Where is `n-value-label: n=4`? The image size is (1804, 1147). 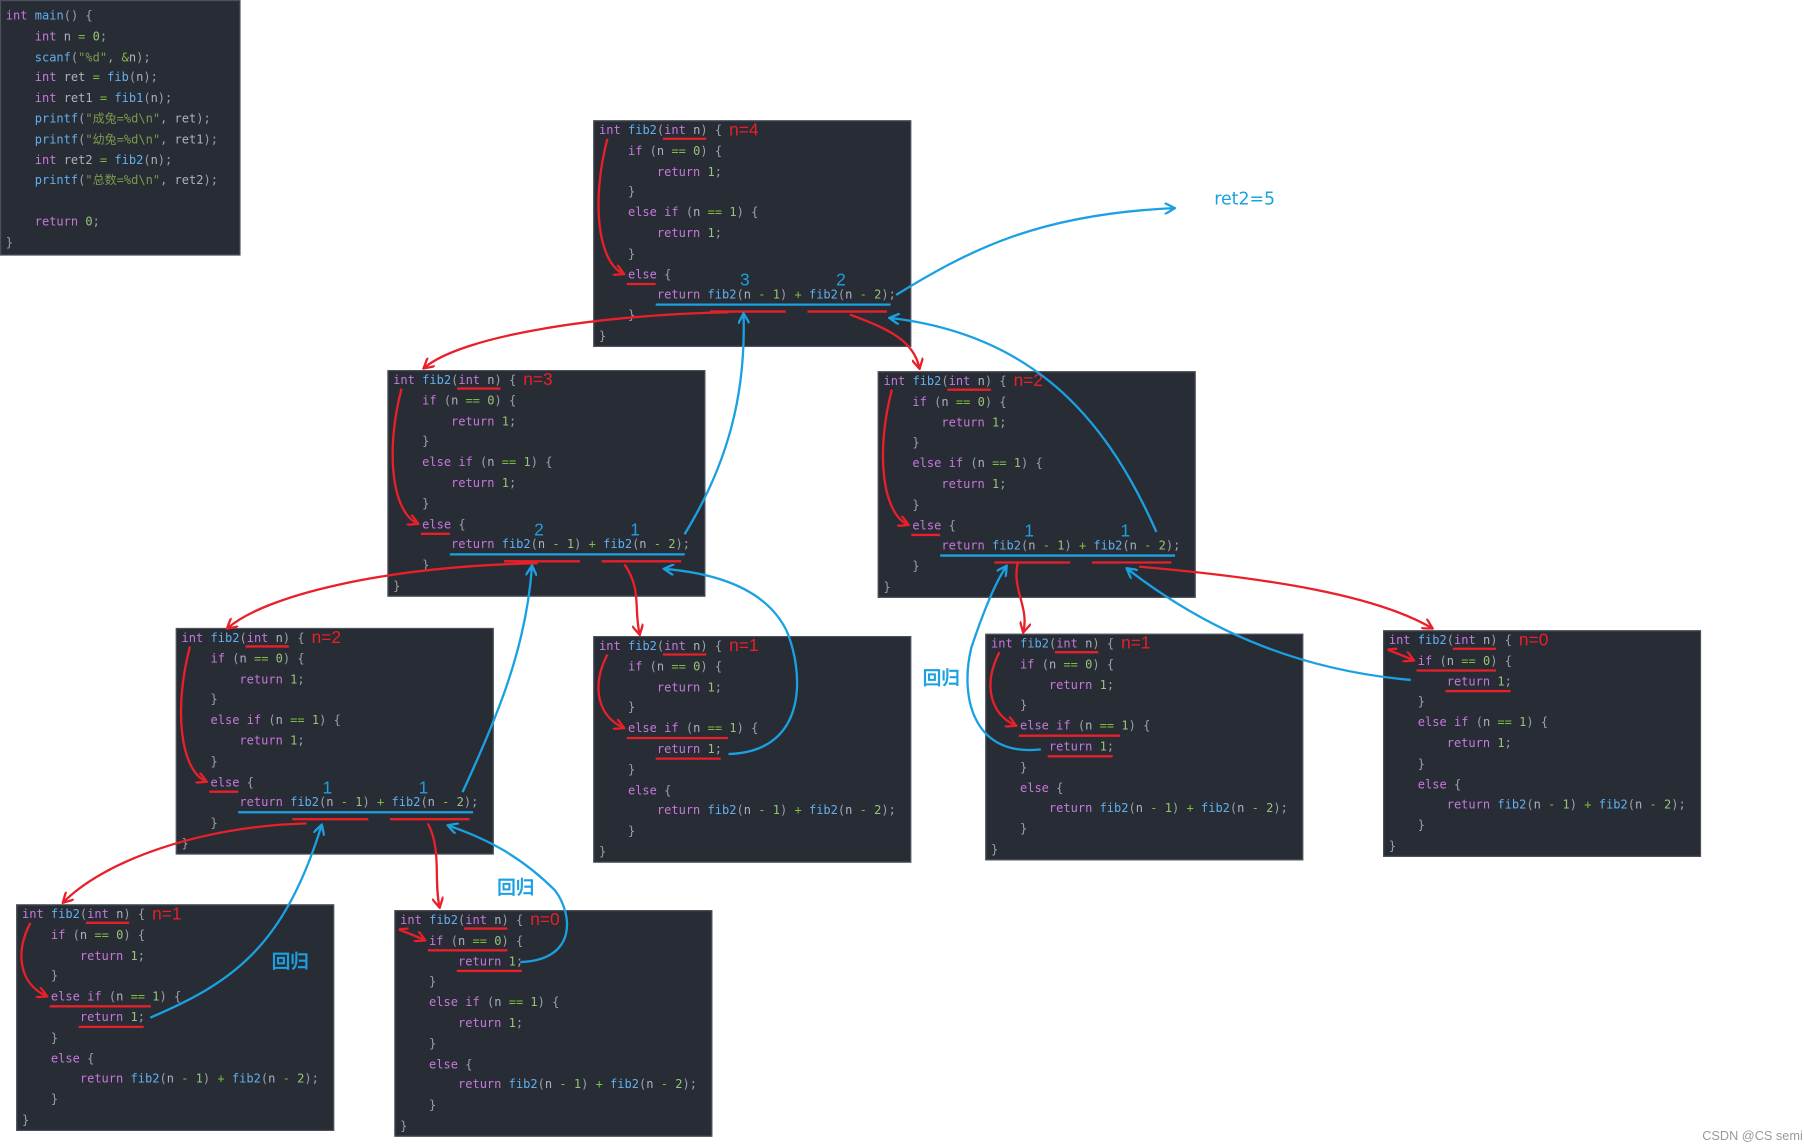
n-value-label: n=4 is located at coordinates (744, 130).